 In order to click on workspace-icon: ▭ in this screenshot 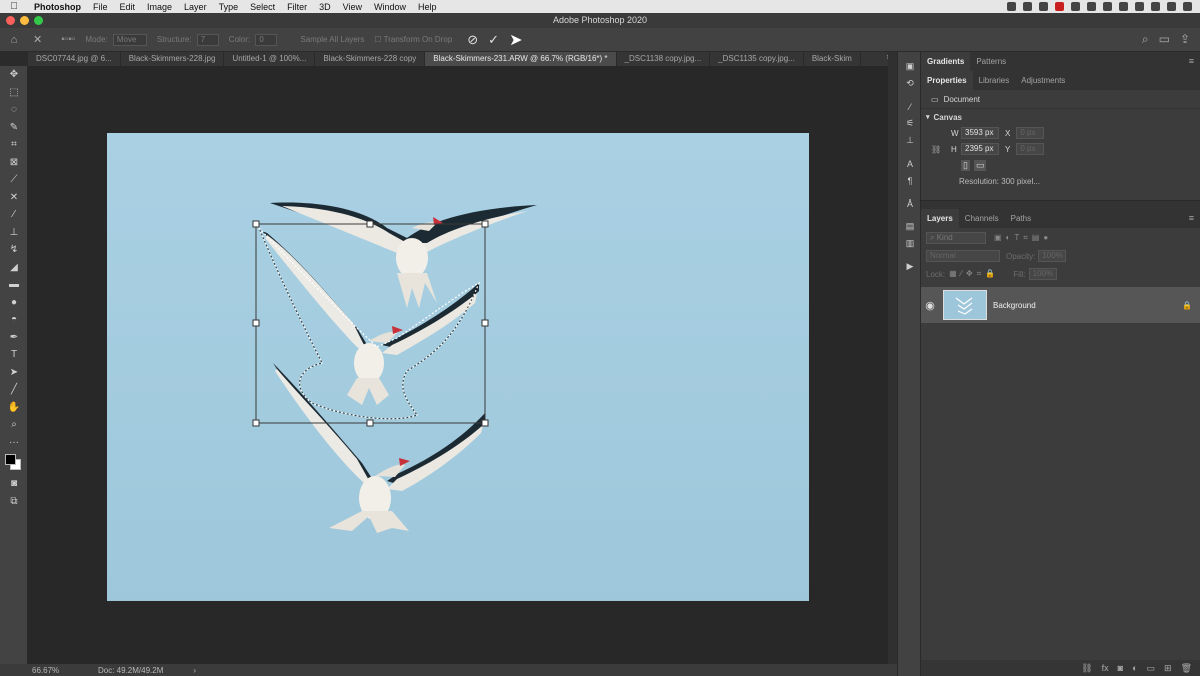, I will do `click(1164, 39)`.